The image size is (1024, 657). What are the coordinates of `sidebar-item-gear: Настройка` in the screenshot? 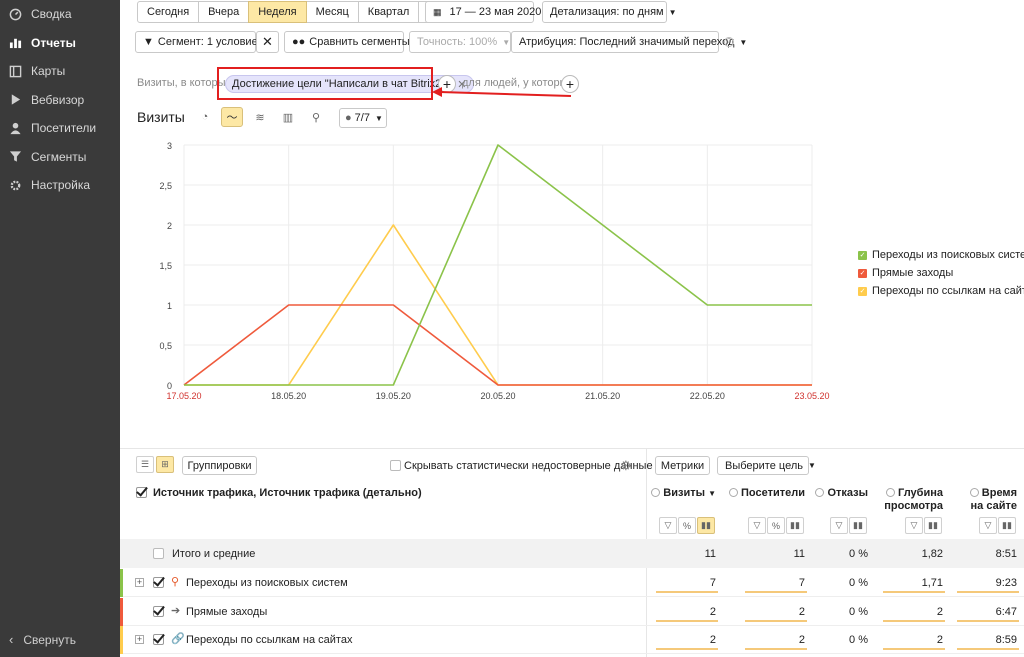 It's located at (60, 185).